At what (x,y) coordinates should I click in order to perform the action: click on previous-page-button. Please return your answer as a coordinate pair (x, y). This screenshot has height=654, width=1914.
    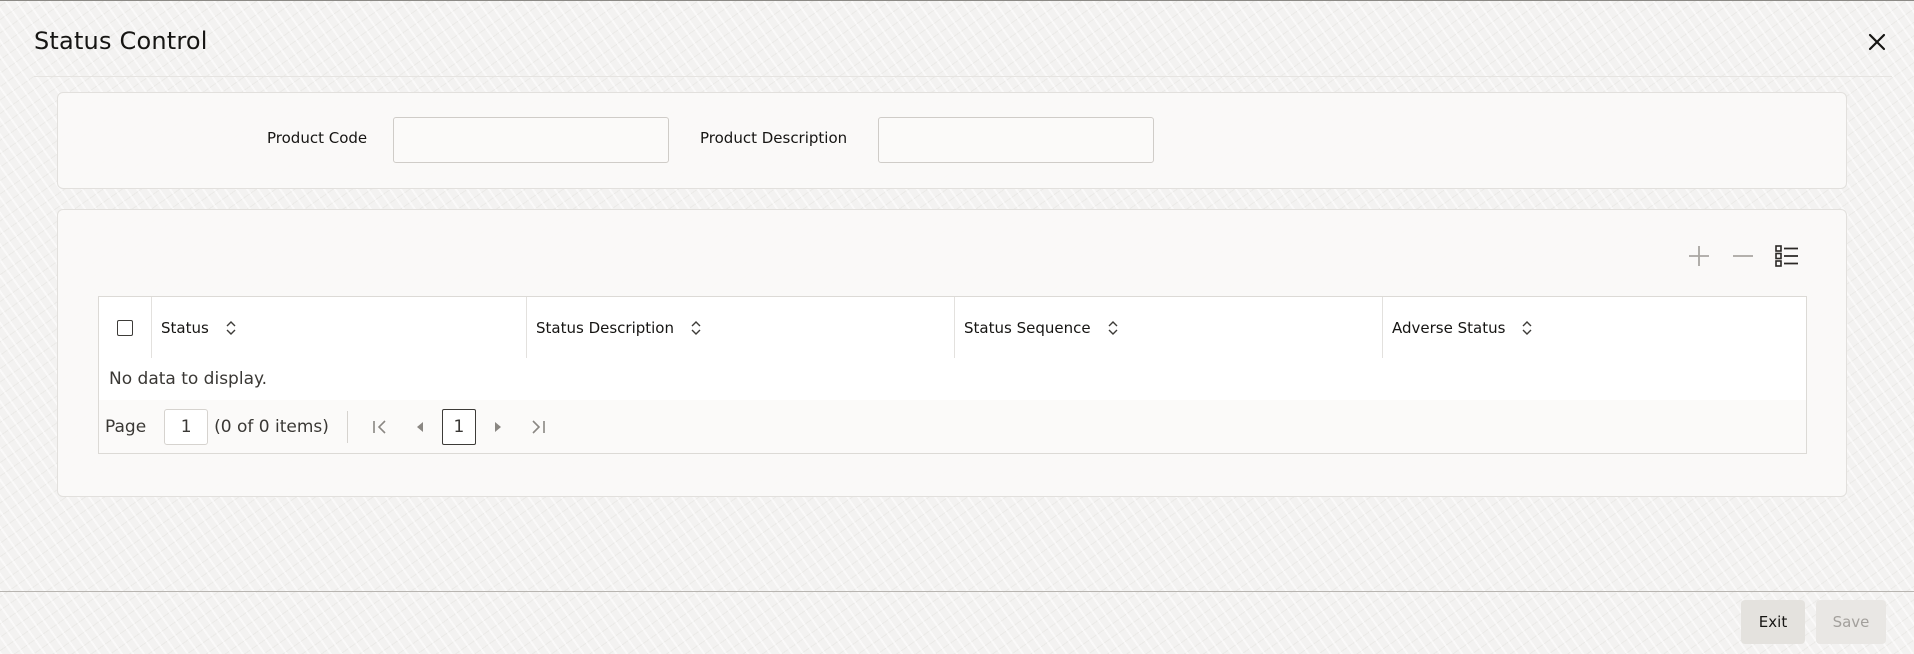
    Looking at the image, I should click on (420, 427).